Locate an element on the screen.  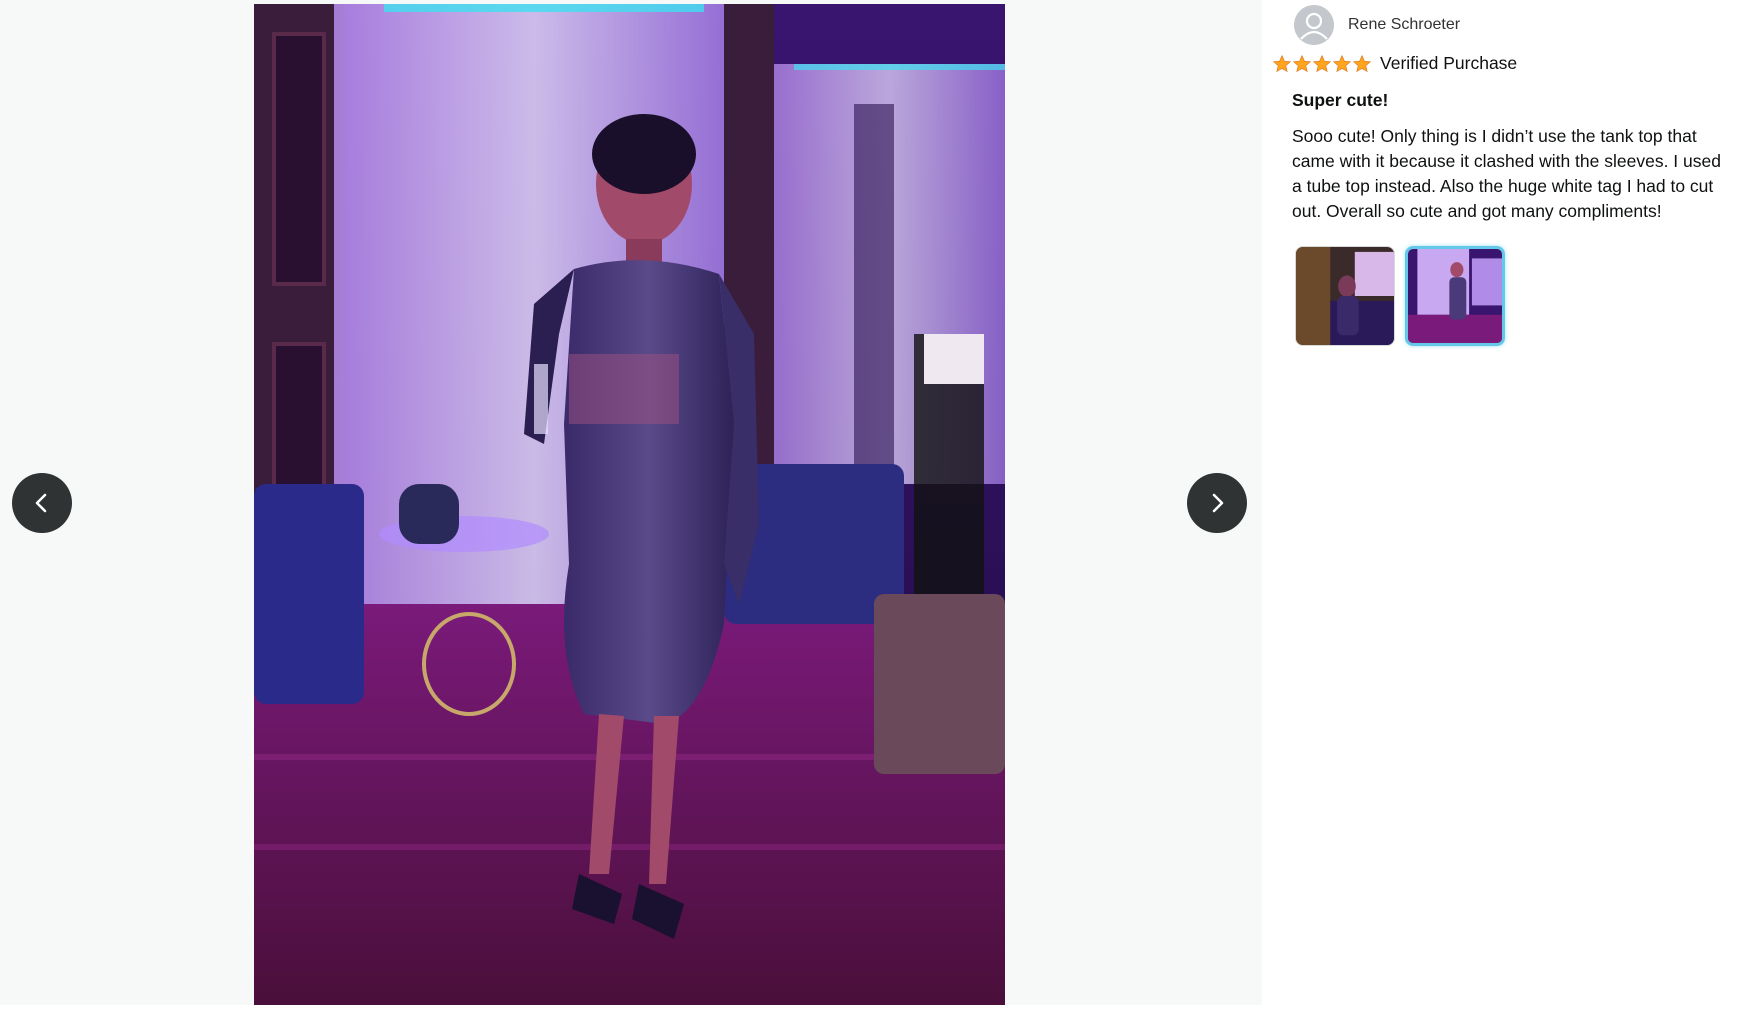
previous-image-button is located at coordinates (42, 503).